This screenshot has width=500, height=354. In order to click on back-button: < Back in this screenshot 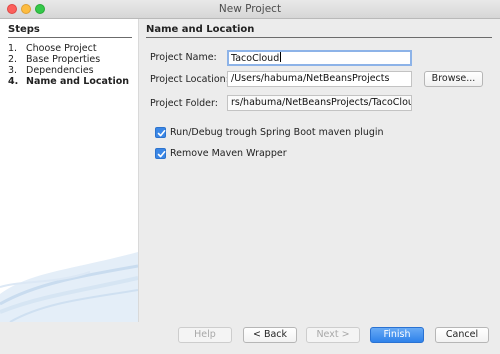, I will do `click(270, 335)`.